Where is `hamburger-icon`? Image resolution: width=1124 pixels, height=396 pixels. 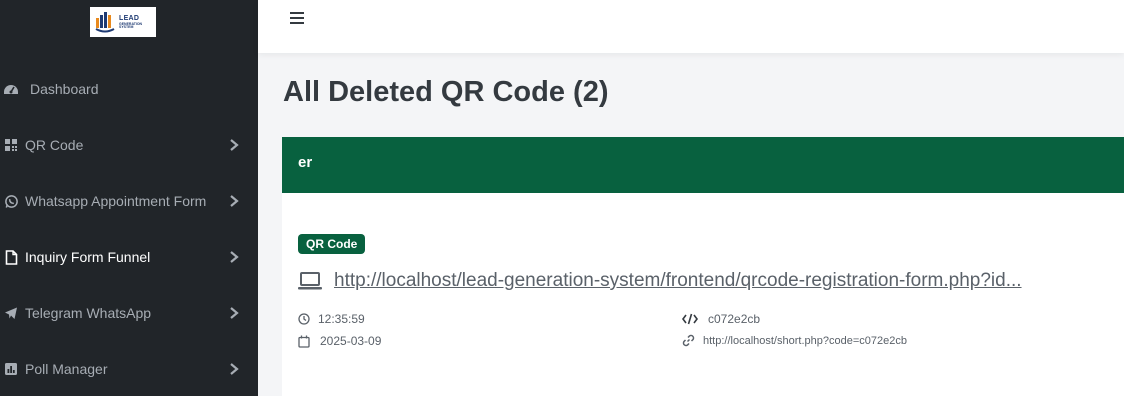 hamburger-icon is located at coordinates (297, 18).